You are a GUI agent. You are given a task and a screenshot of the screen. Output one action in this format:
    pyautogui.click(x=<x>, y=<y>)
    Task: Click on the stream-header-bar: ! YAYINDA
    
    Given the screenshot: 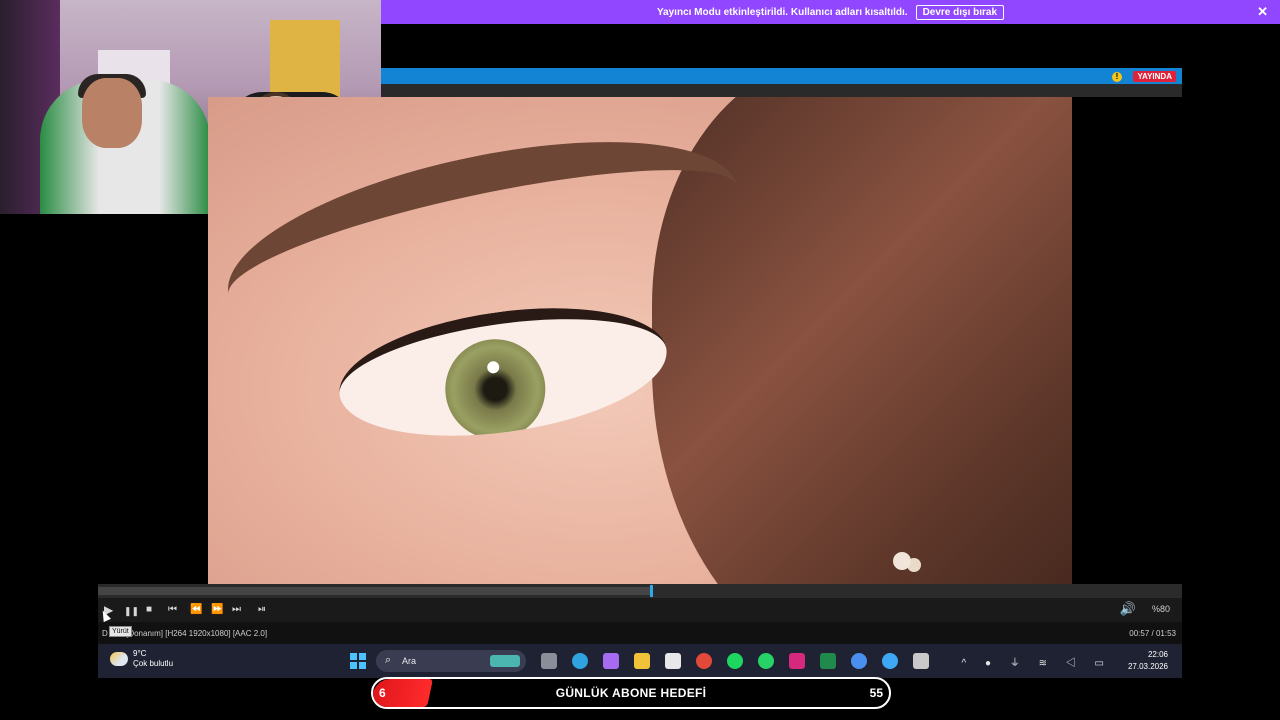 What is the action you would take?
    pyautogui.click(x=781, y=76)
    